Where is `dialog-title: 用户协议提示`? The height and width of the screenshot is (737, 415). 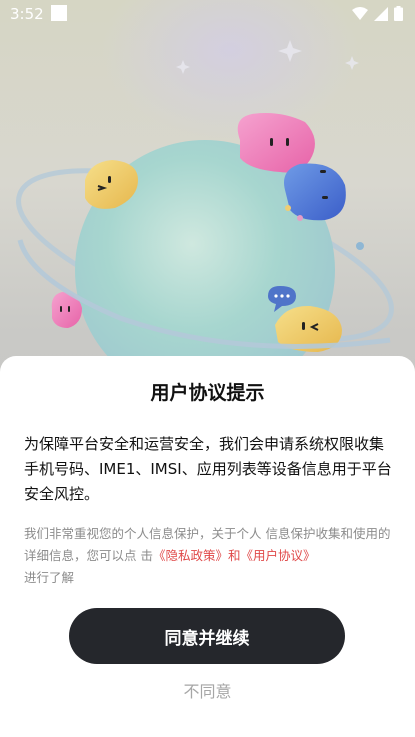 dialog-title: 用户协议提示 is located at coordinates (207, 393).